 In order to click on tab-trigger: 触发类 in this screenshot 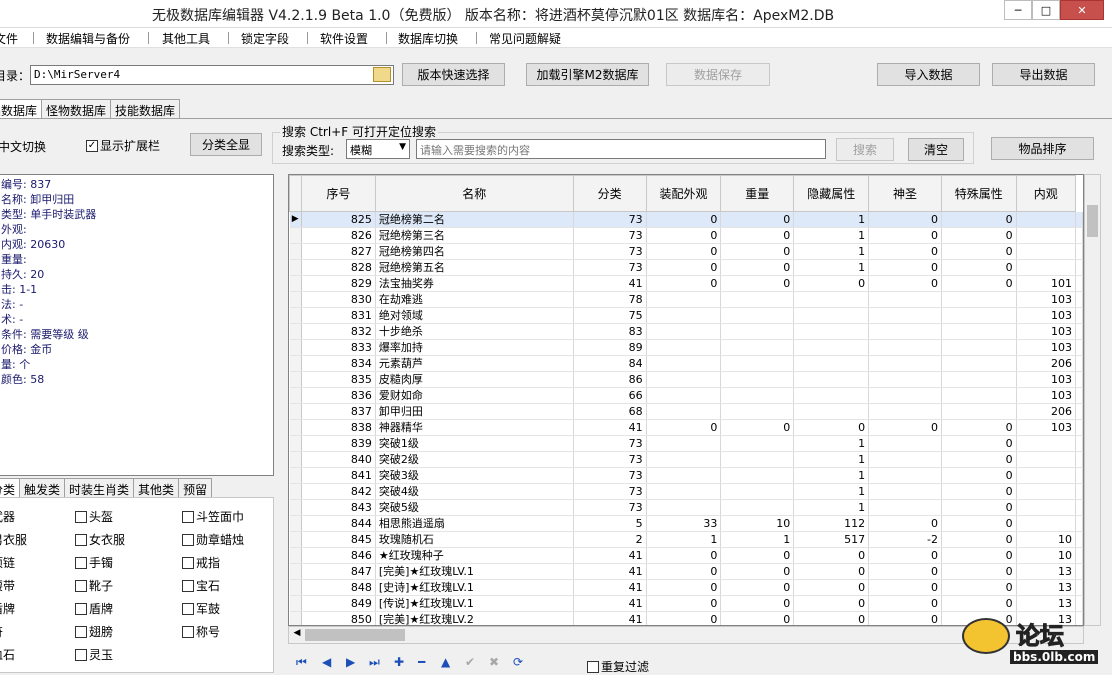, I will do `click(42, 488)`.